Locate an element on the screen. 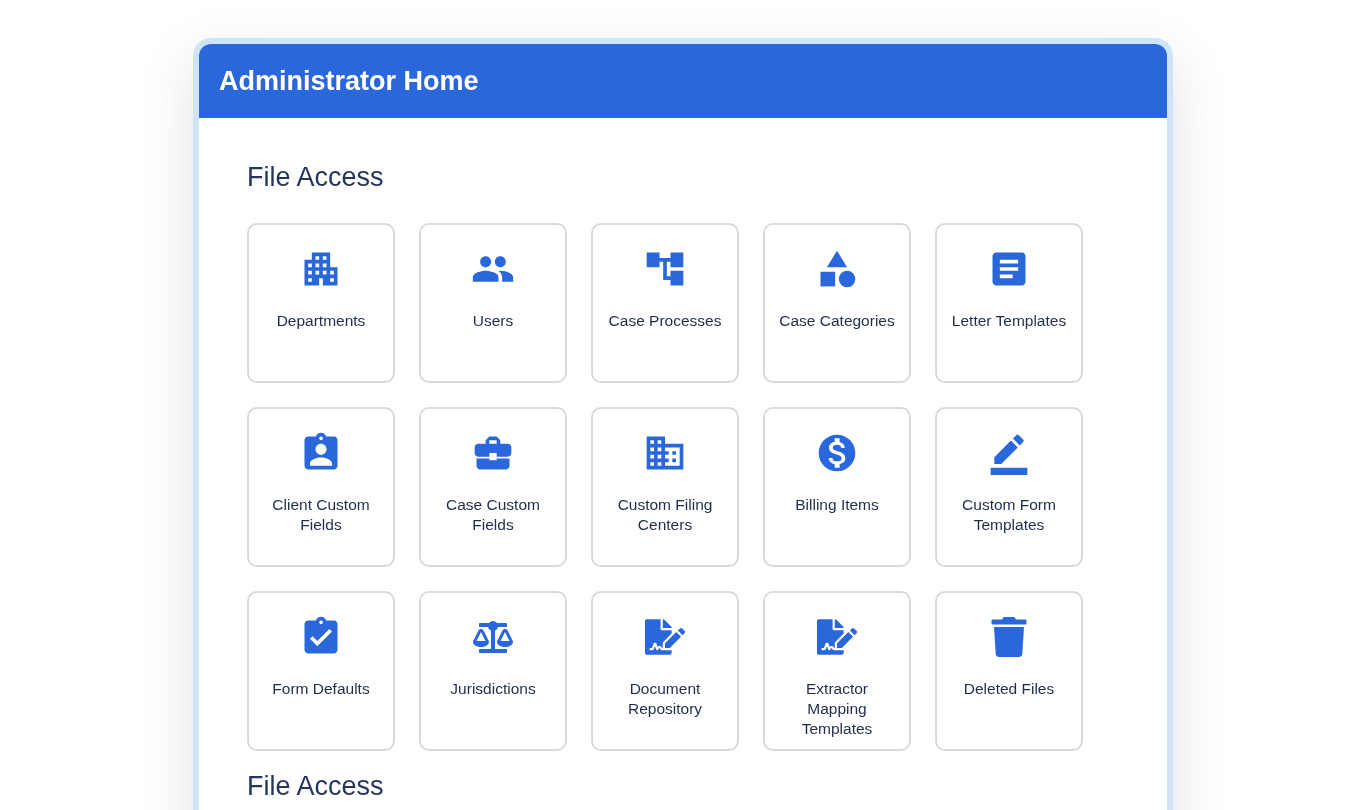 The height and width of the screenshot is (810, 1366). menu-tile: Jurisdictions is located at coordinates (493, 671).